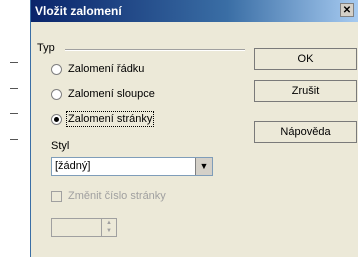 This screenshot has width=358, height=257. I want to click on checkbox-icon, so click(56, 196).